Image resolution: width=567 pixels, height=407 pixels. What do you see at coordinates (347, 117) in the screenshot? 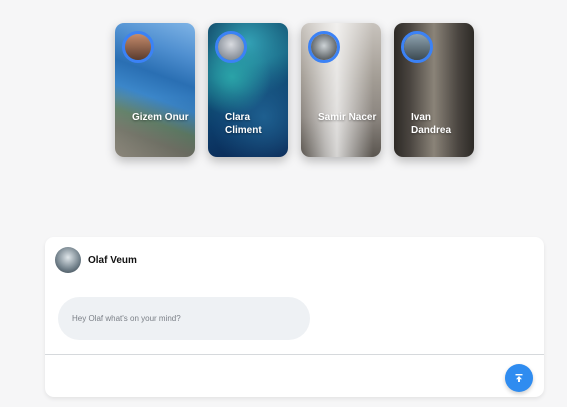
I see `story-name: Samir Nacer` at bounding box center [347, 117].